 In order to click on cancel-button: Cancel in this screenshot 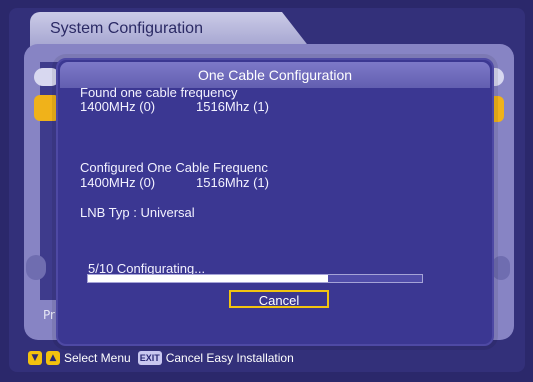, I will do `click(279, 299)`.